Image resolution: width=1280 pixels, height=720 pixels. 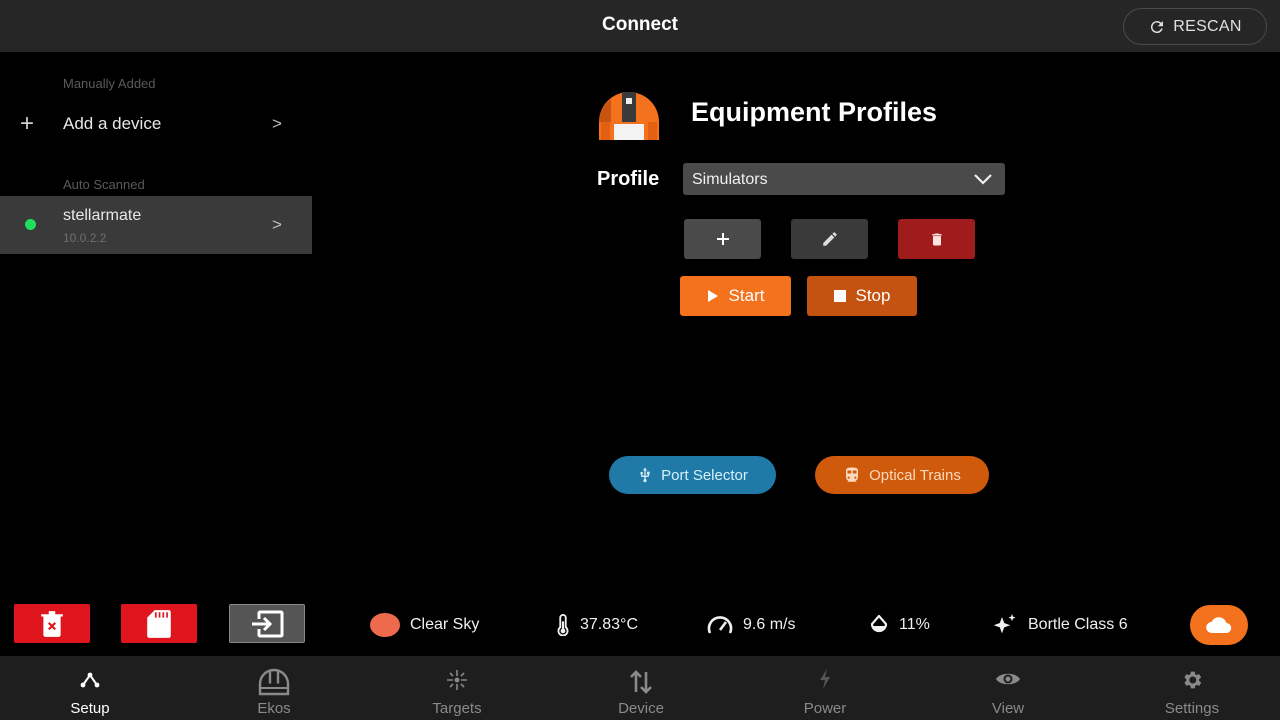 I want to click on plus-icon, so click(x=722, y=239).